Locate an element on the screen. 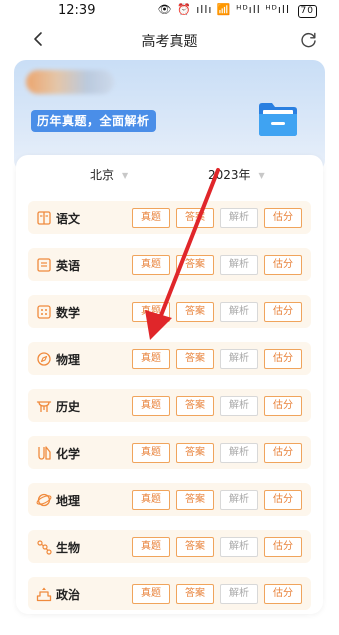 This screenshot has height=635, width=339. book-icon is located at coordinates (44, 218).